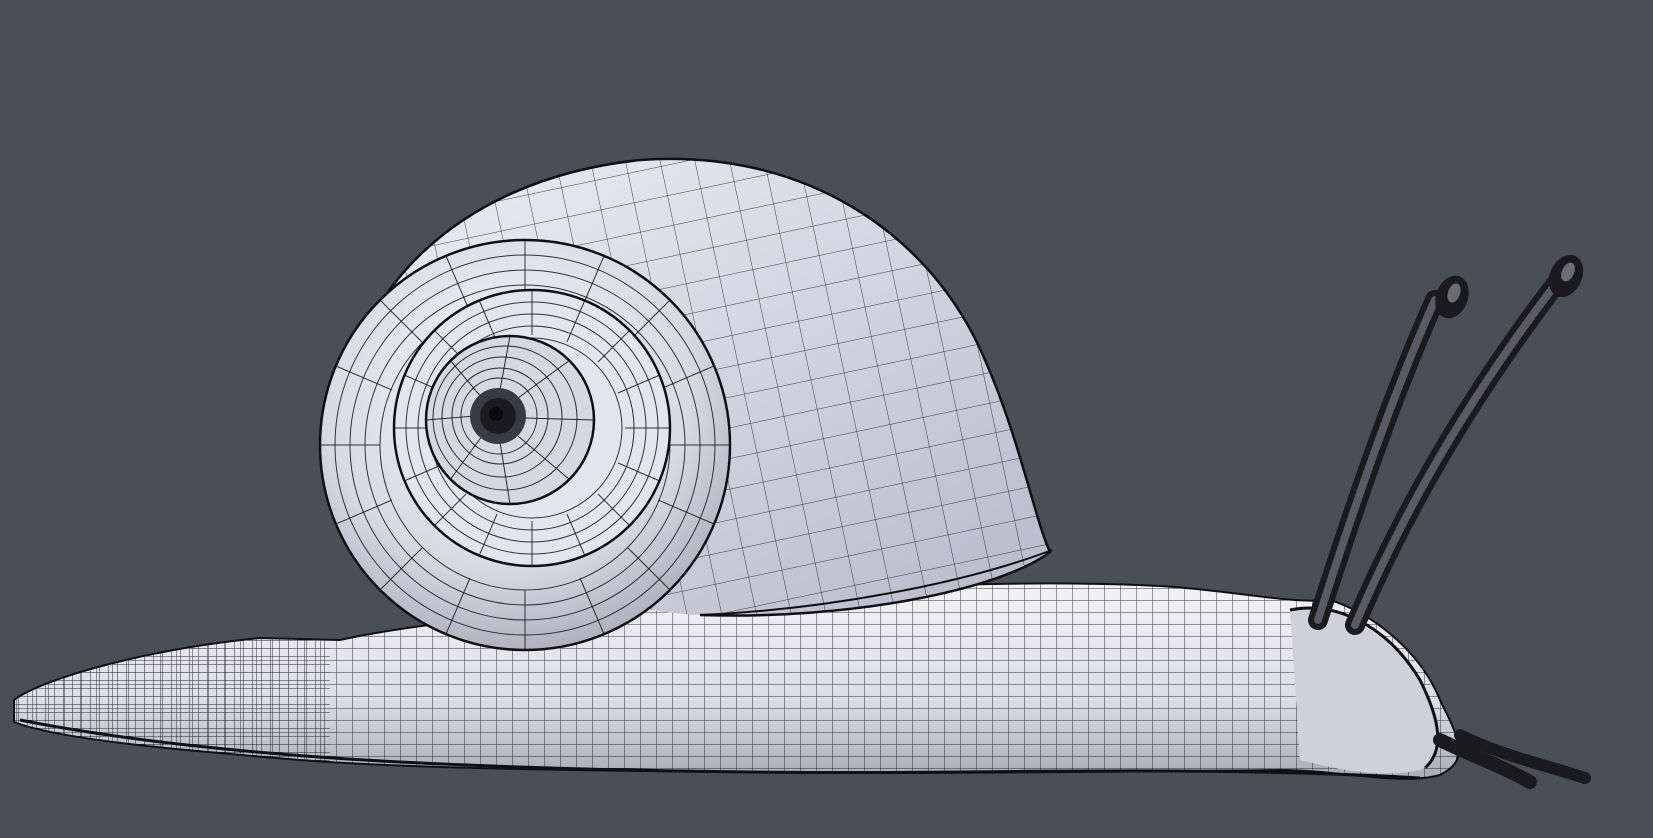  What do you see at coordinates (1512, 759) in the screenshot?
I see `lower-tentacles` at bounding box center [1512, 759].